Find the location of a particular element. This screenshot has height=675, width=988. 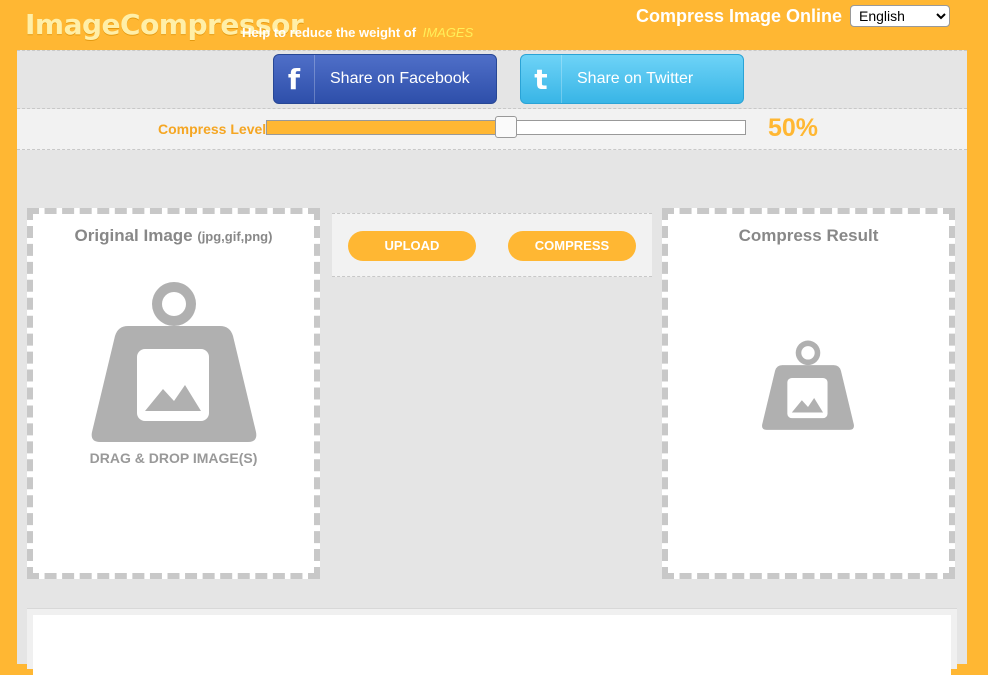

original-image-formats: (jpg,gif,png) is located at coordinates (235, 236).